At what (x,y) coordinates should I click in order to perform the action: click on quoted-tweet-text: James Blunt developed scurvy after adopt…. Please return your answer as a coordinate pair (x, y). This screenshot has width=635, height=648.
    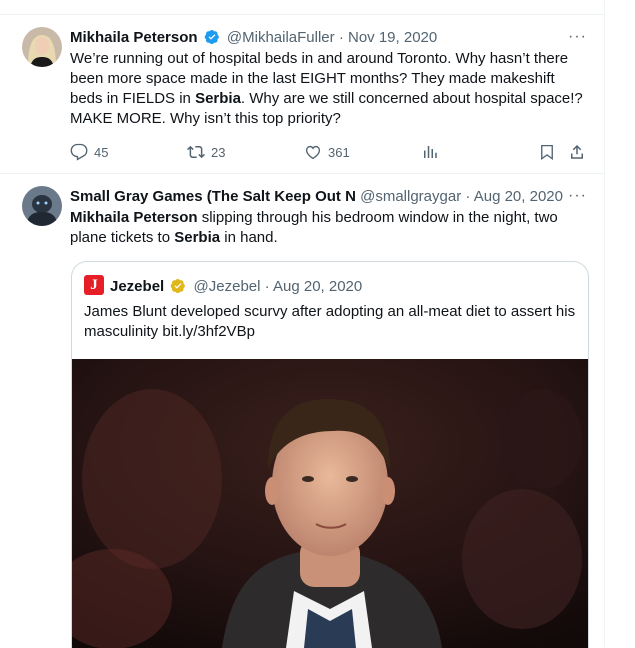
    Looking at the image, I should click on (330, 321).